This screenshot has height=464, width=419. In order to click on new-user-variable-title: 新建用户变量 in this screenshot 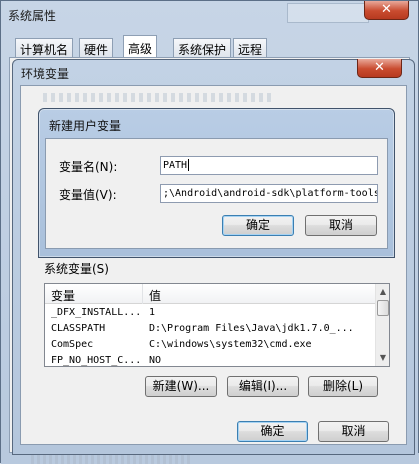, I will do `click(85, 126)`.